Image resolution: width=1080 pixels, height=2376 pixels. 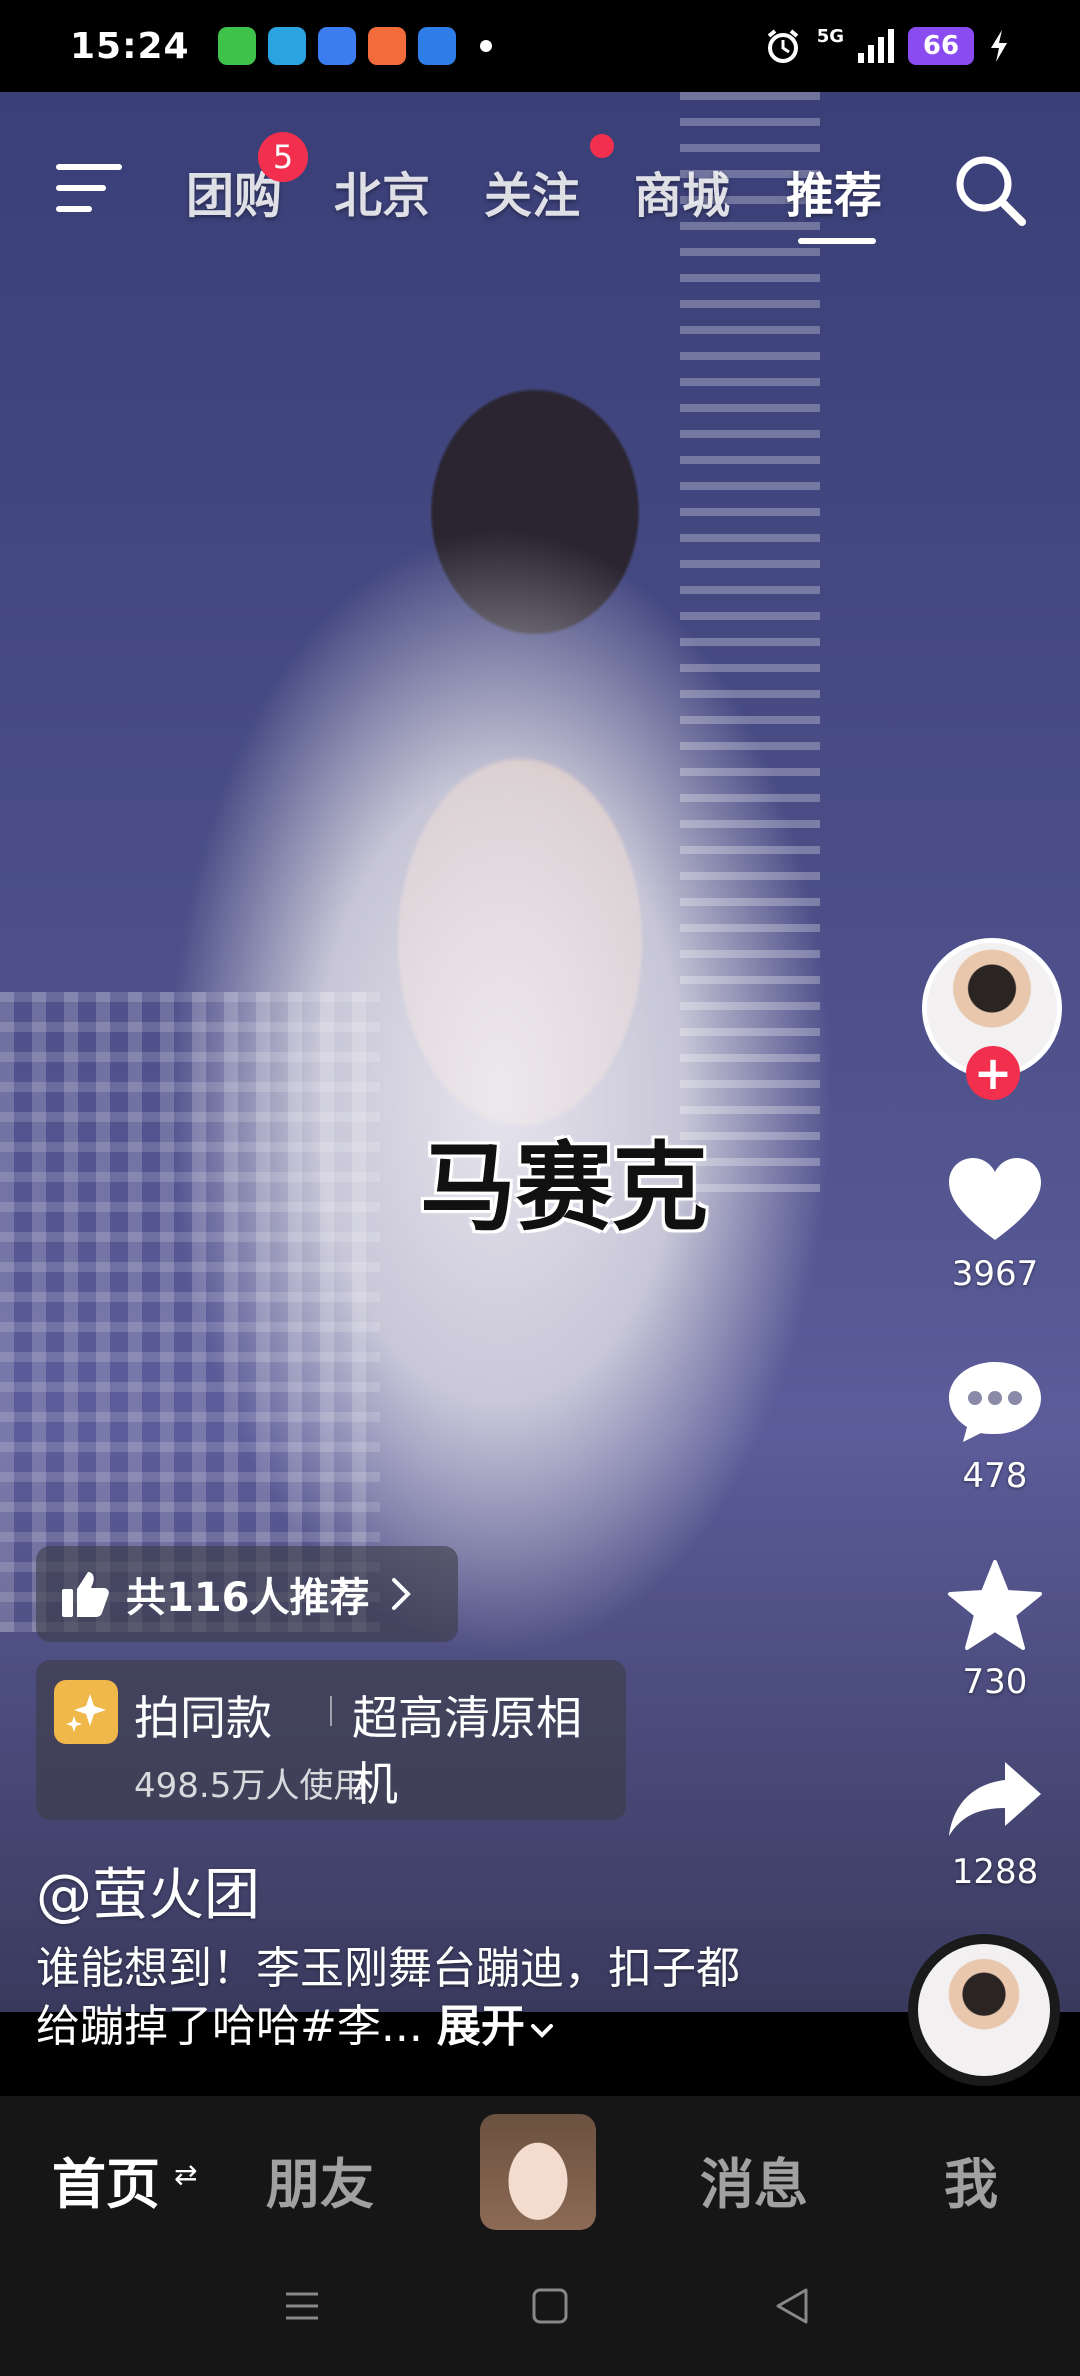 What do you see at coordinates (86, 1712) in the screenshot?
I see `sparkle-icon` at bounding box center [86, 1712].